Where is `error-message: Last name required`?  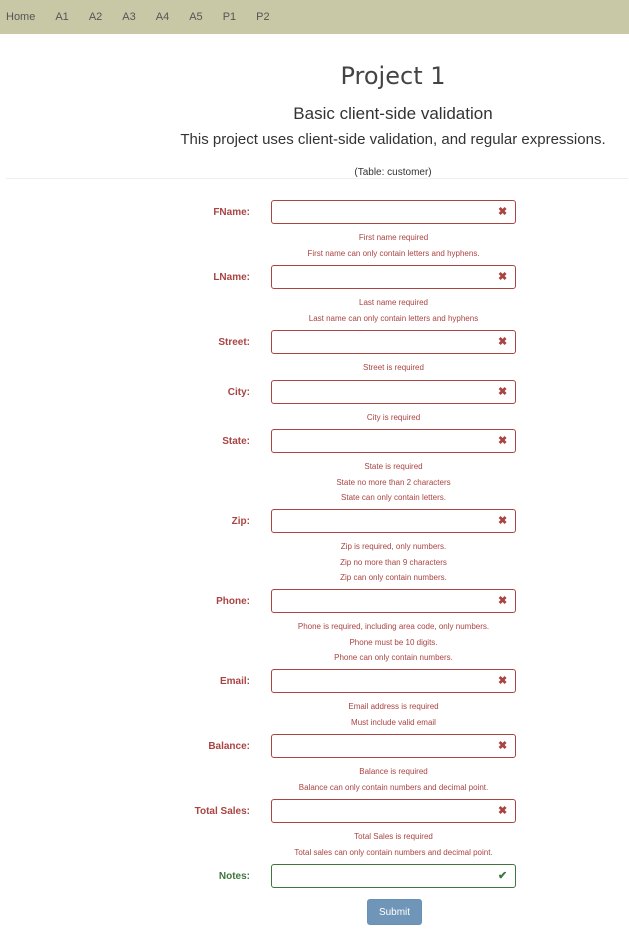
error-message: Last name required is located at coordinates (393, 302).